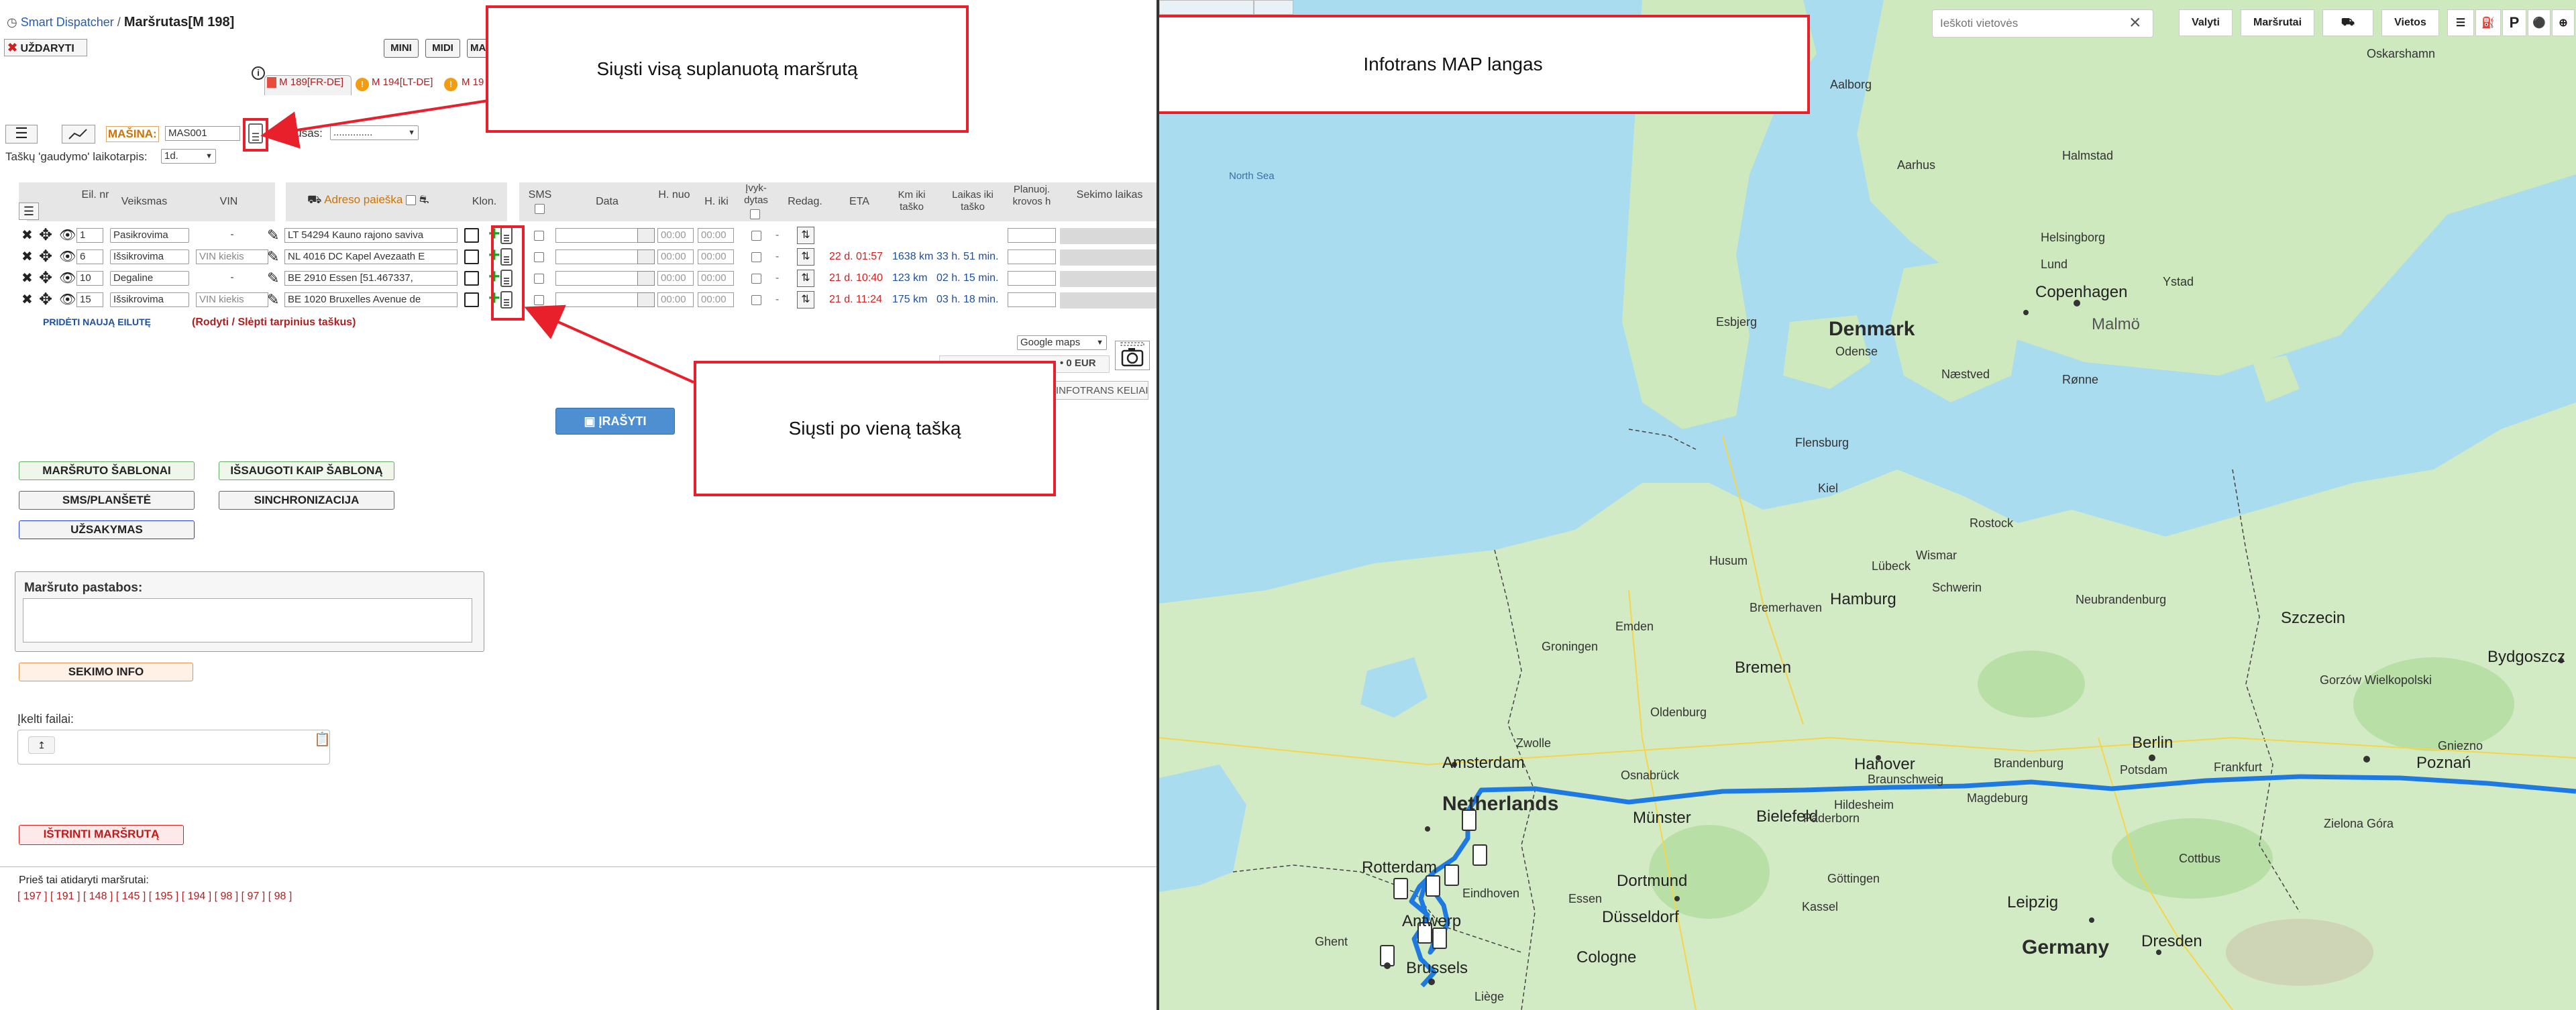  What do you see at coordinates (2054, 264) in the screenshot?
I see `map-label: Lund` at bounding box center [2054, 264].